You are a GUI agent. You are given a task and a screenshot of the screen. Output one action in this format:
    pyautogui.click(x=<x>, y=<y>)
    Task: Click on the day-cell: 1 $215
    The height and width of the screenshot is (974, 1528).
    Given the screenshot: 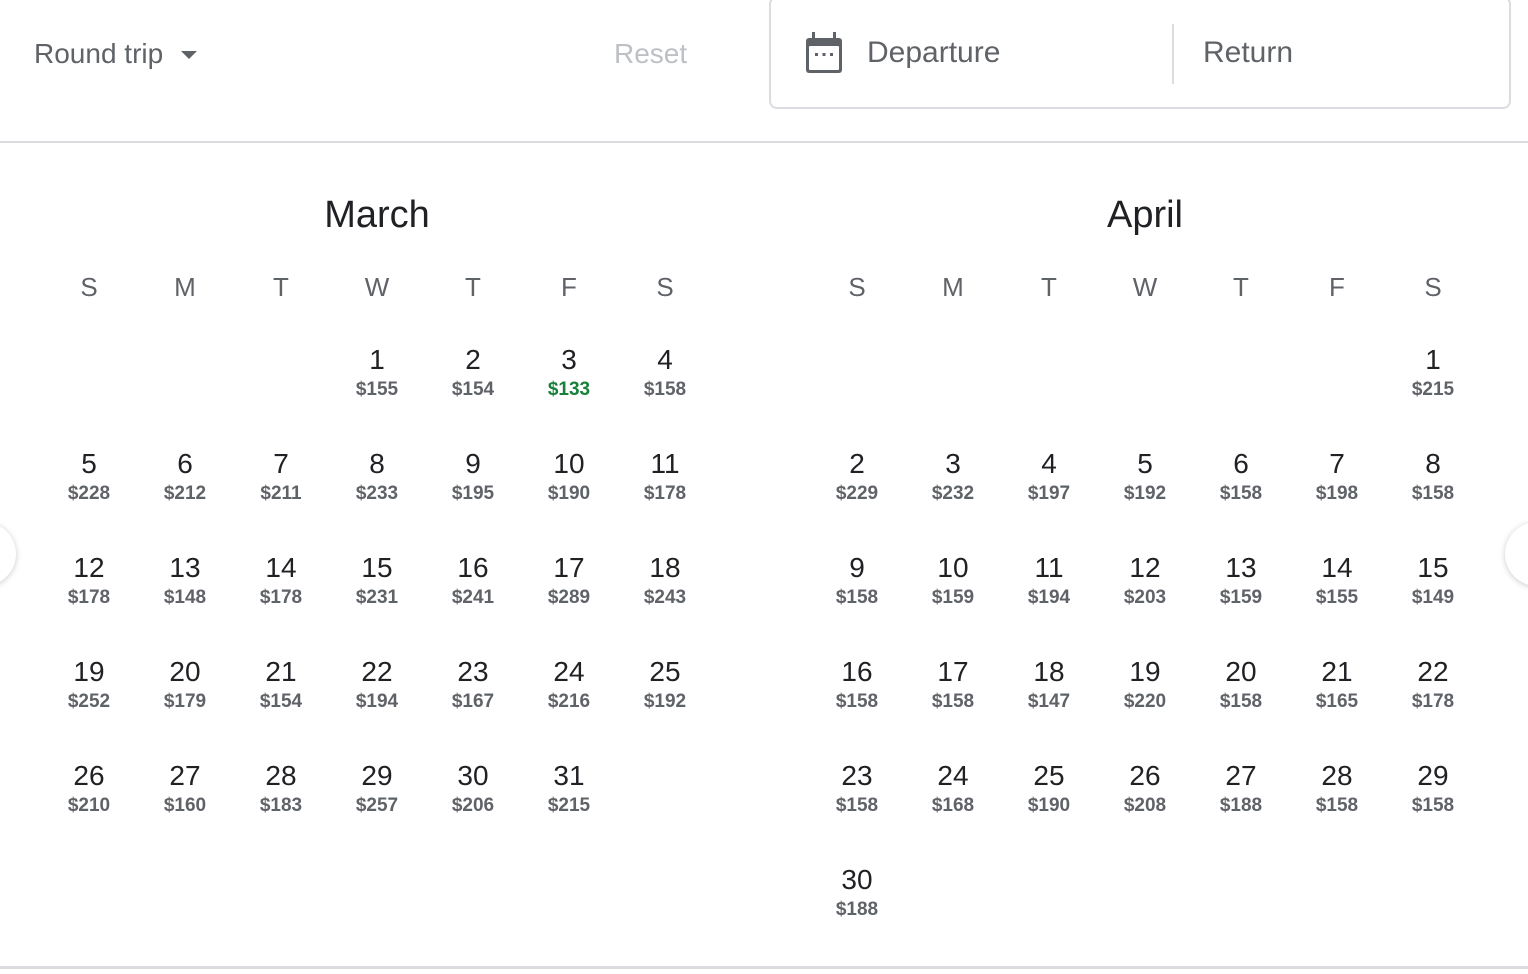 What is the action you would take?
    pyautogui.click(x=1433, y=388)
    